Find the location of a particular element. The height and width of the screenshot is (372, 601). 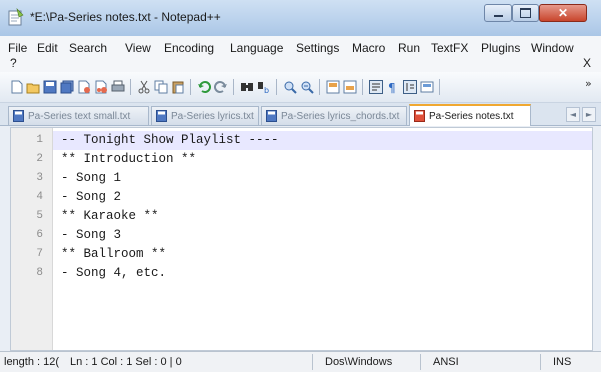

close-window-button: ✕ is located at coordinates (563, 13).